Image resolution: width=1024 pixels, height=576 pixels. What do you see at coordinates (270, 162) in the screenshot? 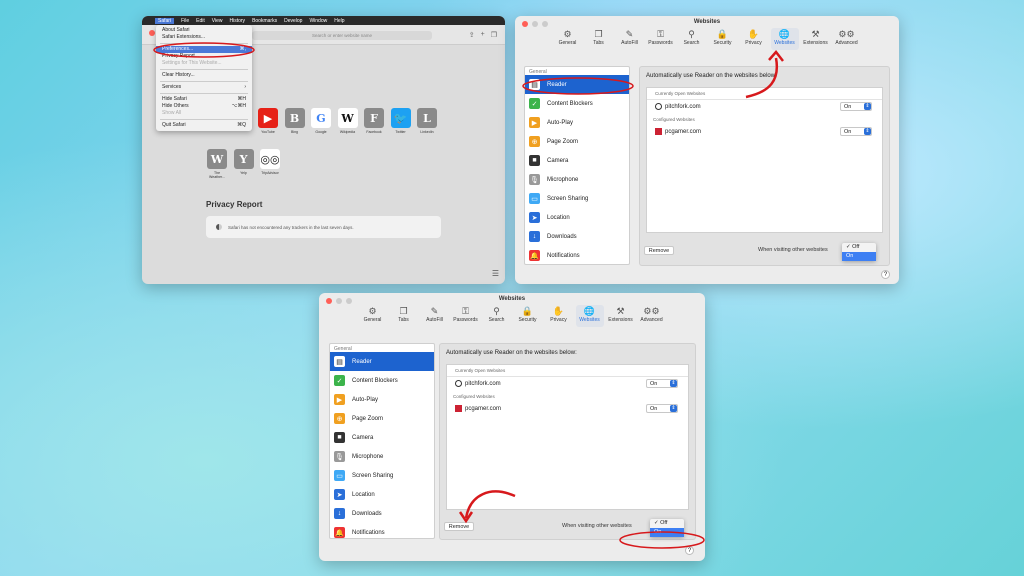
I see `favorite-tripadvisor: ◎◎ TripAdvisor` at bounding box center [270, 162].